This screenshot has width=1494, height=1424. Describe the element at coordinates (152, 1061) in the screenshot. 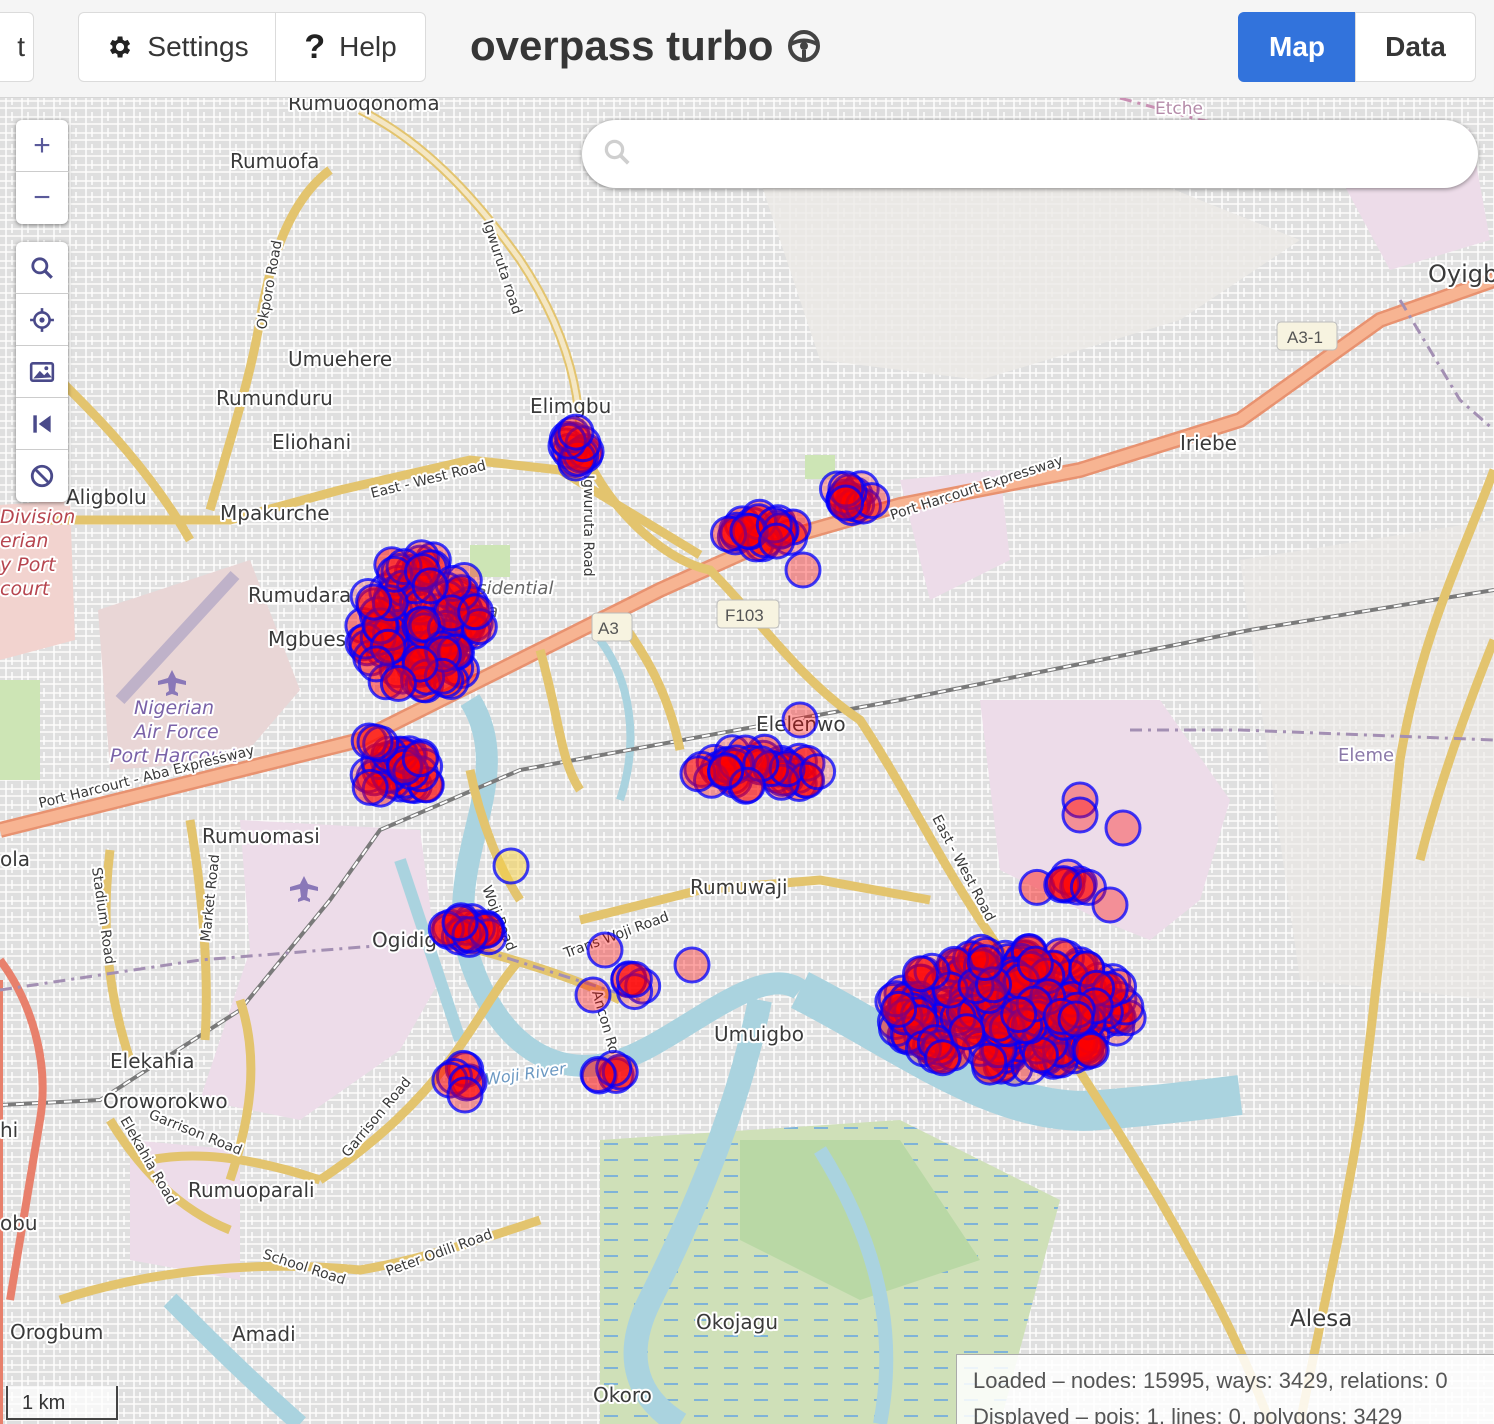

I see `svg-text: Elekahia` at that location.